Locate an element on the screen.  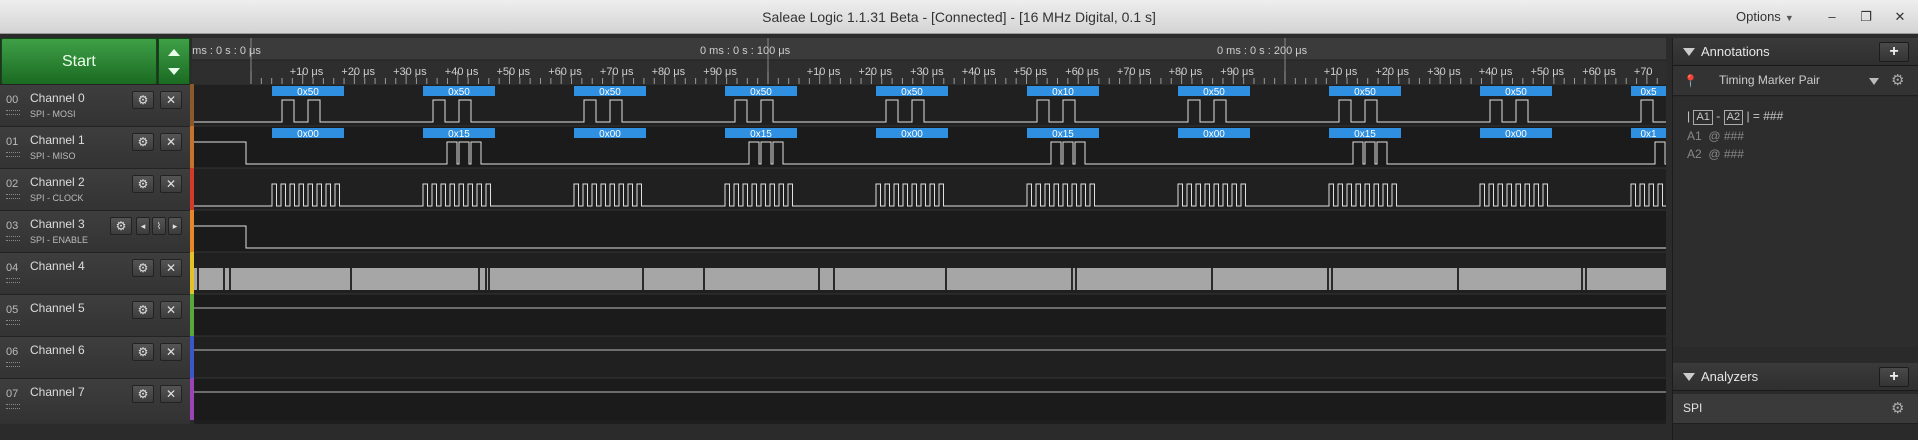
channel-name: Channel 1 is located at coordinates (57, 140).